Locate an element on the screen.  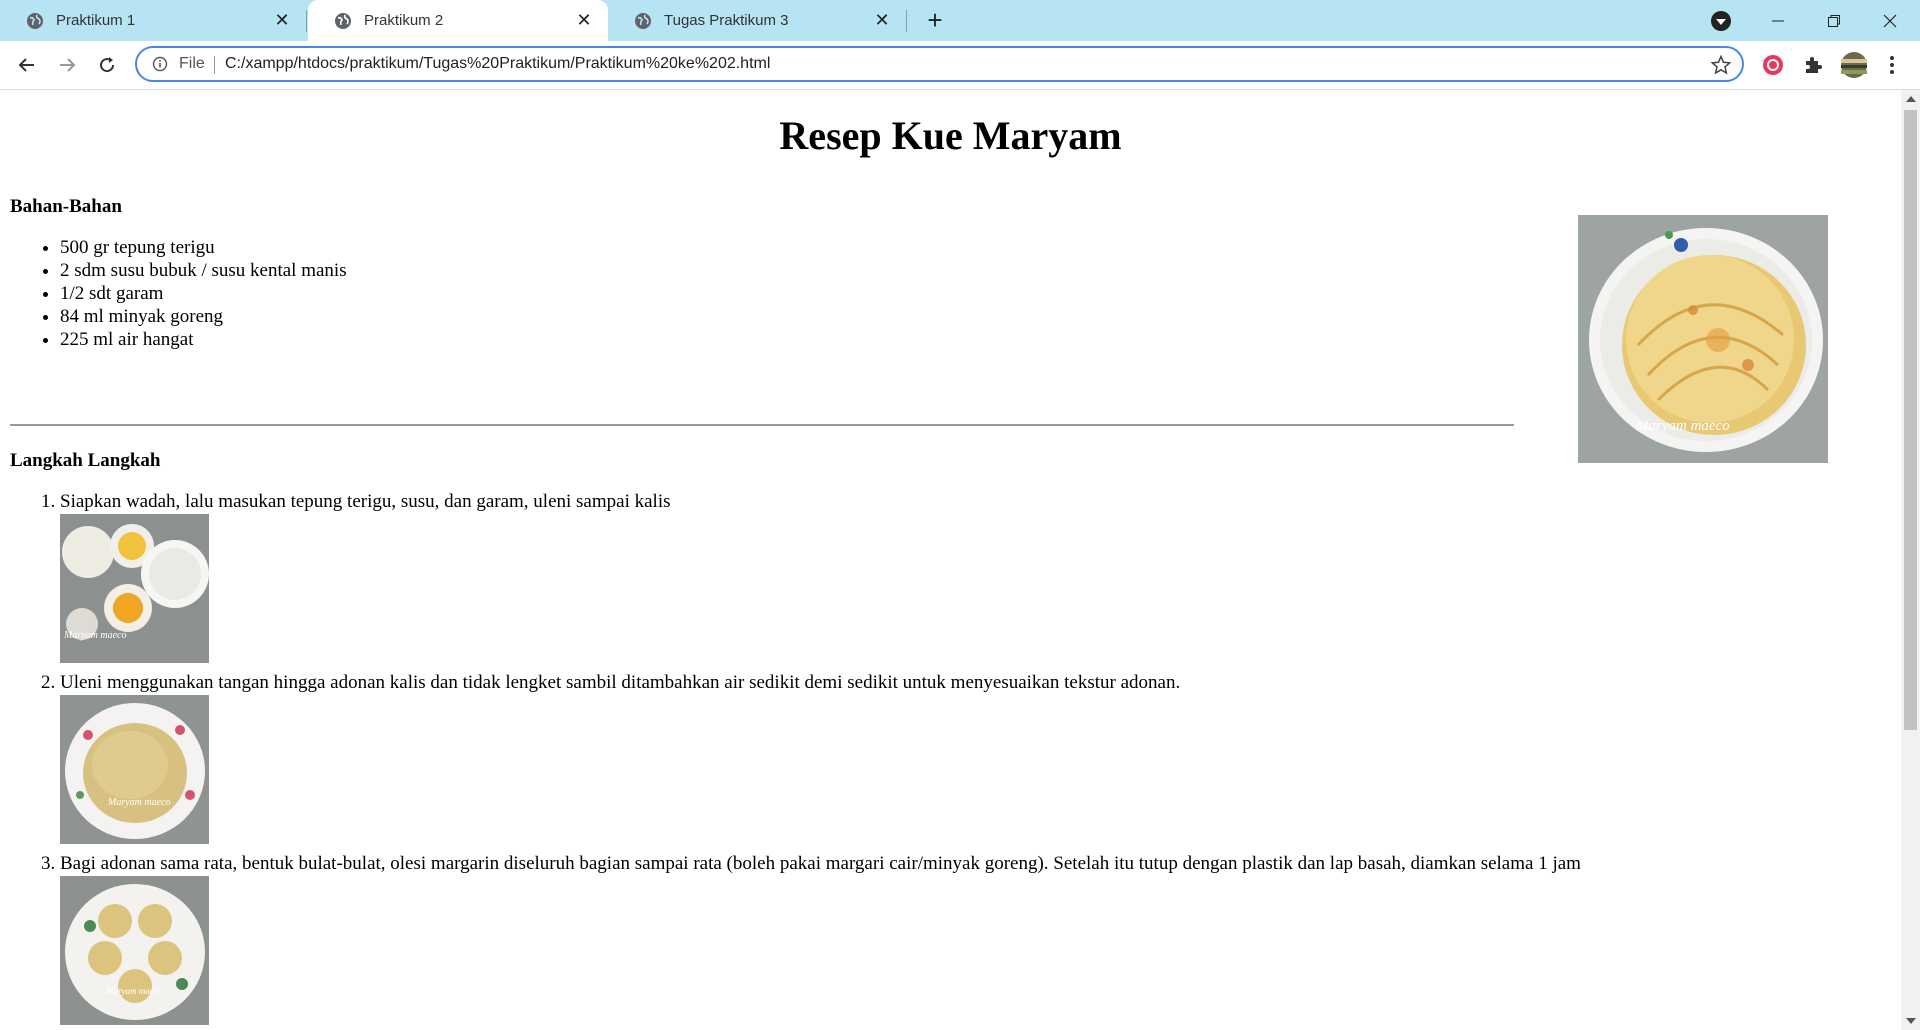
ingredient-item: 84 ml minyak goreng is located at coordinates (203, 316).